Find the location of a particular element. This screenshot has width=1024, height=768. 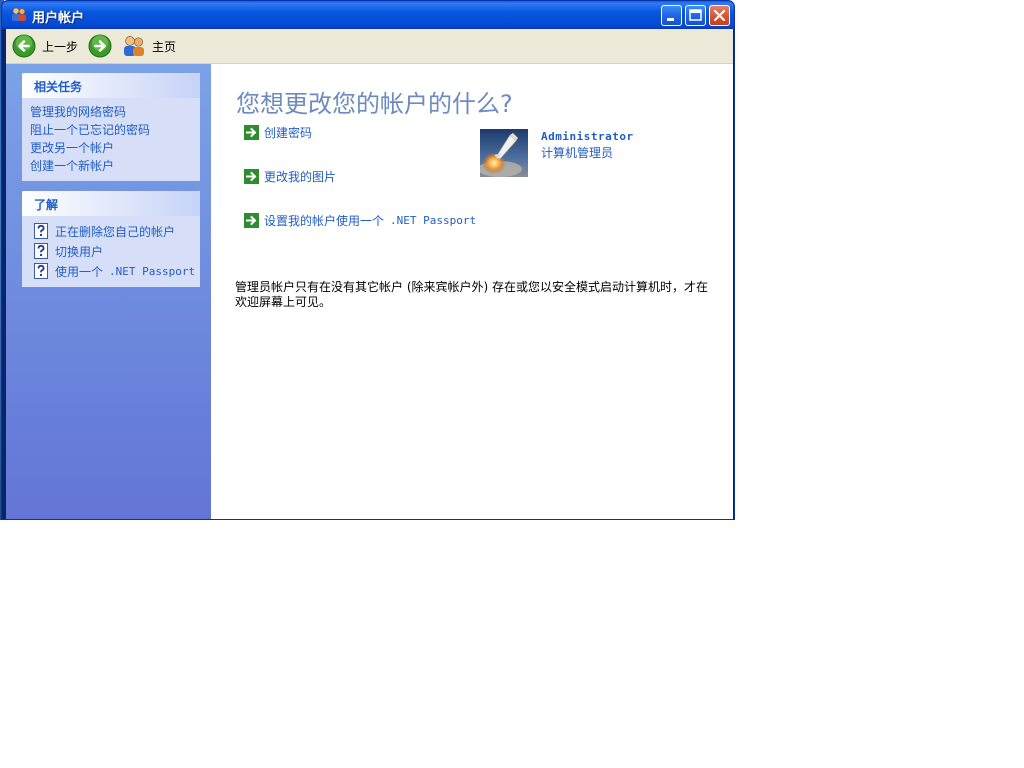

close-button is located at coordinates (719, 15).